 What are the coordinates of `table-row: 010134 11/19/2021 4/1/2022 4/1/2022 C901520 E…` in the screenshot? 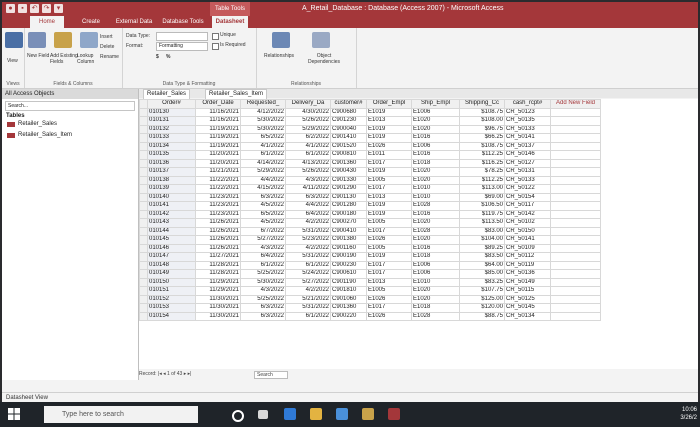 It's located at (370, 146).